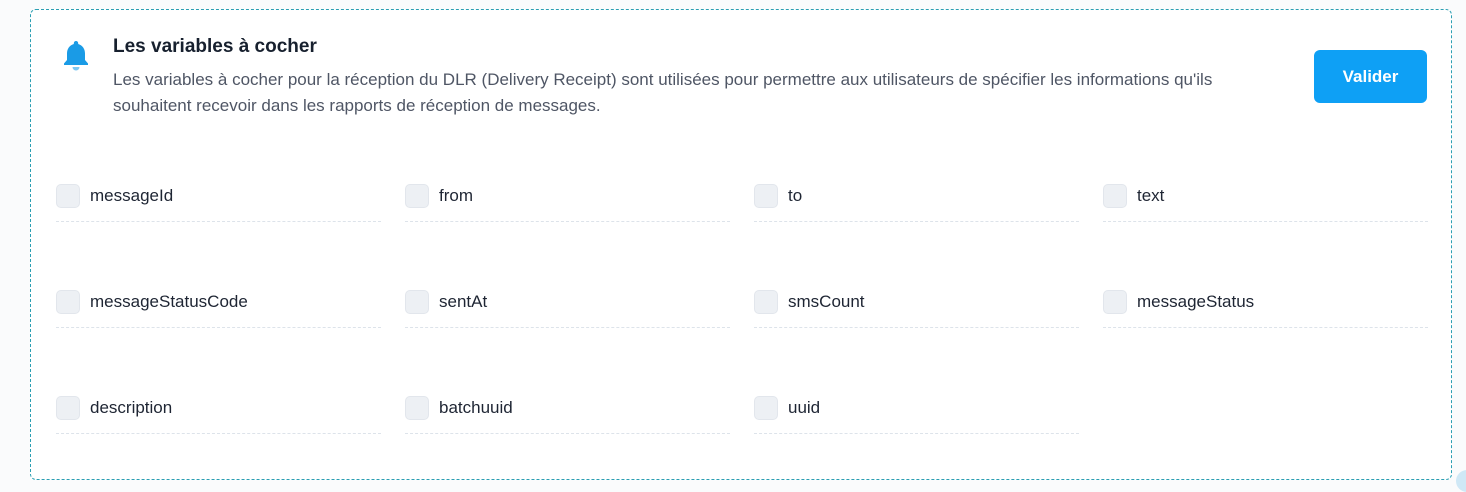  What do you see at coordinates (215, 46) in the screenshot?
I see `section-title: Les variables à cocher` at bounding box center [215, 46].